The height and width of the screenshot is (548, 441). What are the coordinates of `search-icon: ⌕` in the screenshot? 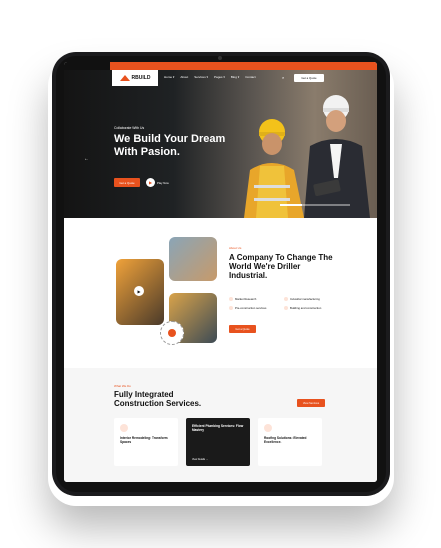 It's located at (283, 77).